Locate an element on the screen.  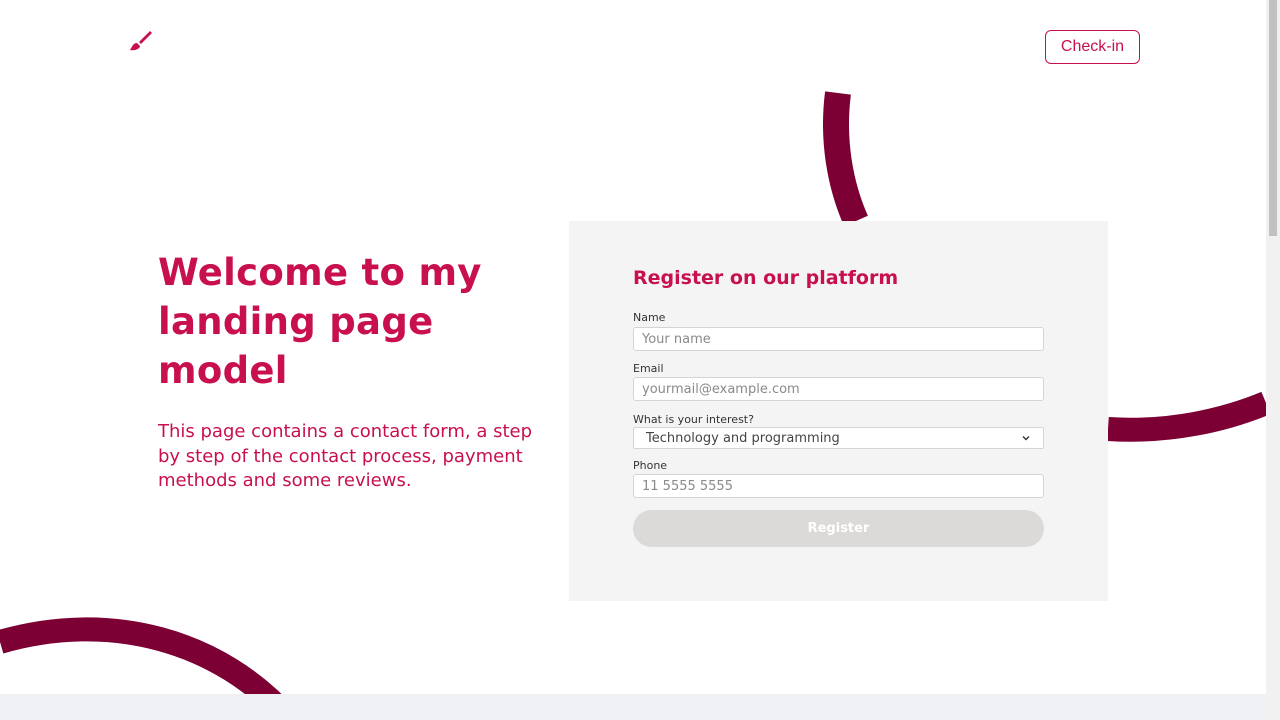
interest-selected-value: Technology and programming is located at coordinates (743, 438).